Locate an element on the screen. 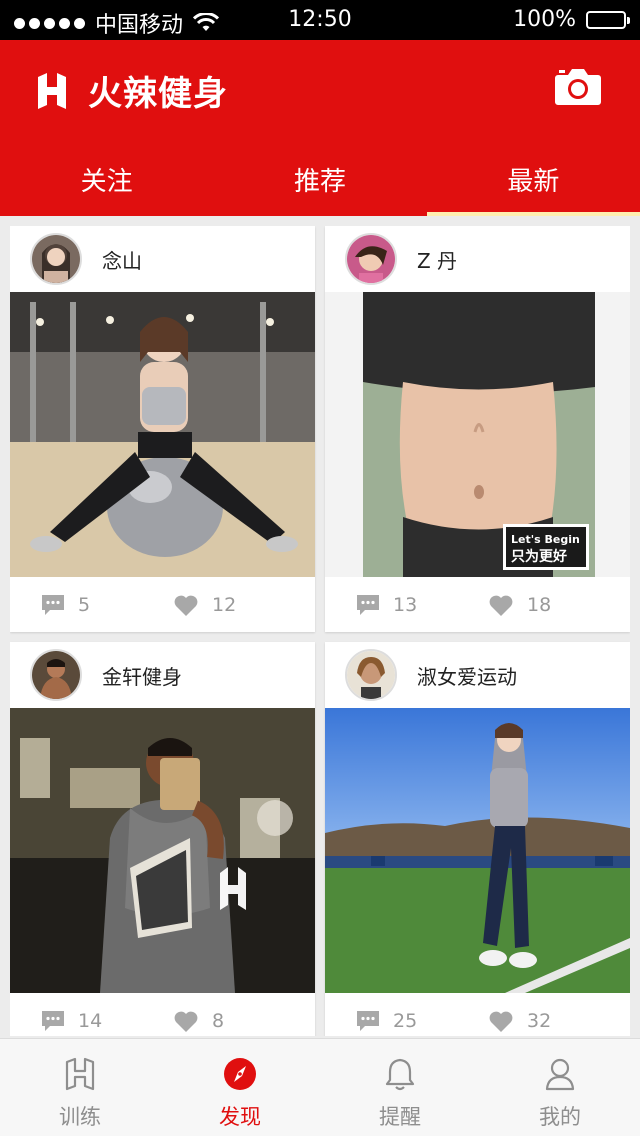 The image size is (640, 1136). post-header: Z 丹 is located at coordinates (477, 259).